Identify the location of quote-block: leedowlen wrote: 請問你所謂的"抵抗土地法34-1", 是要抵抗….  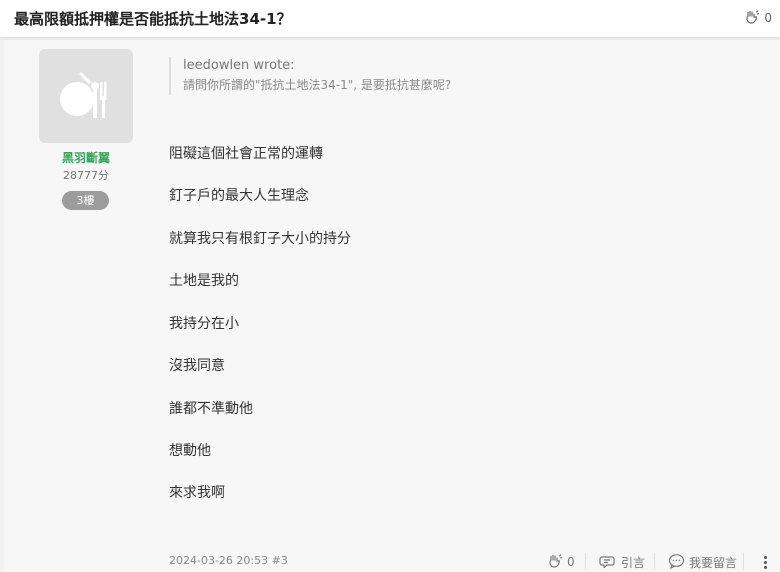
(449, 76).